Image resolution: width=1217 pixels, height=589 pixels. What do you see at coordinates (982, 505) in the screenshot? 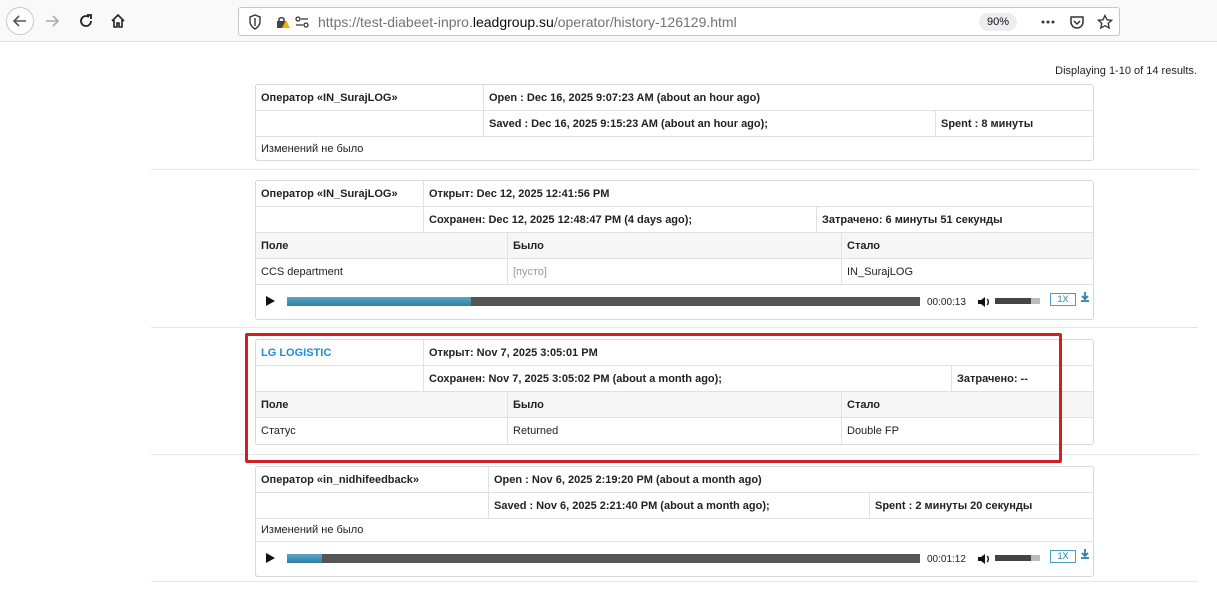
I see `spent-time: Spent : 2 минуты 20 секунды` at bounding box center [982, 505].